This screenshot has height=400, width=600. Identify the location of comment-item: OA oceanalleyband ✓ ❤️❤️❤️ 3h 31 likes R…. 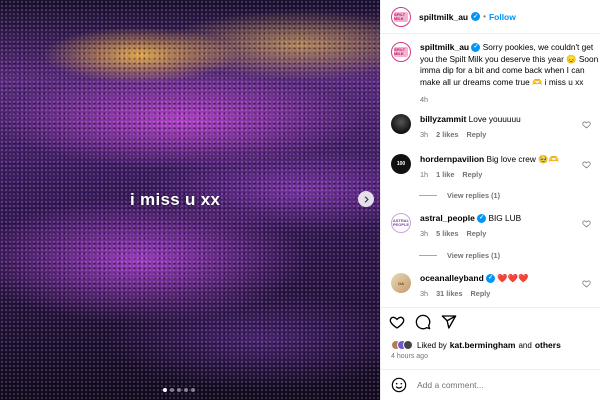
(495, 286).